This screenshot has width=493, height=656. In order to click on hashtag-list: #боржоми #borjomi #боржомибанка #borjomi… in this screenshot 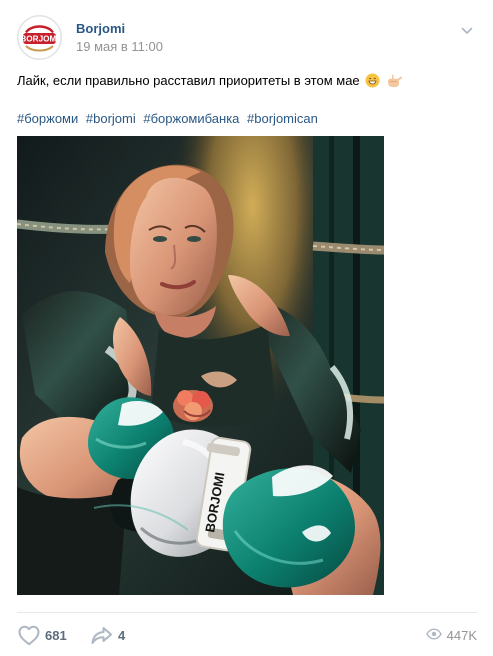, I will do `click(169, 118)`.